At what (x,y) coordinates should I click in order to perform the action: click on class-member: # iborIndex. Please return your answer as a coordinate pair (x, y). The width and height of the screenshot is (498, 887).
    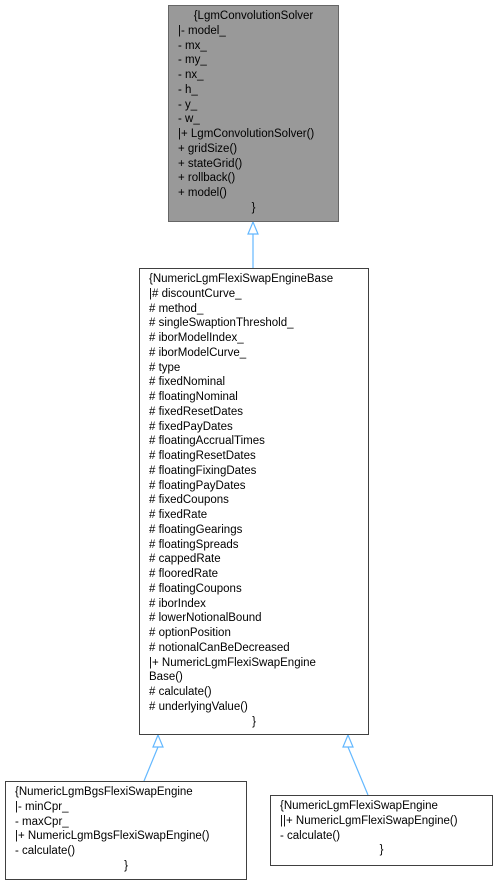
    Looking at the image, I should click on (177, 603).